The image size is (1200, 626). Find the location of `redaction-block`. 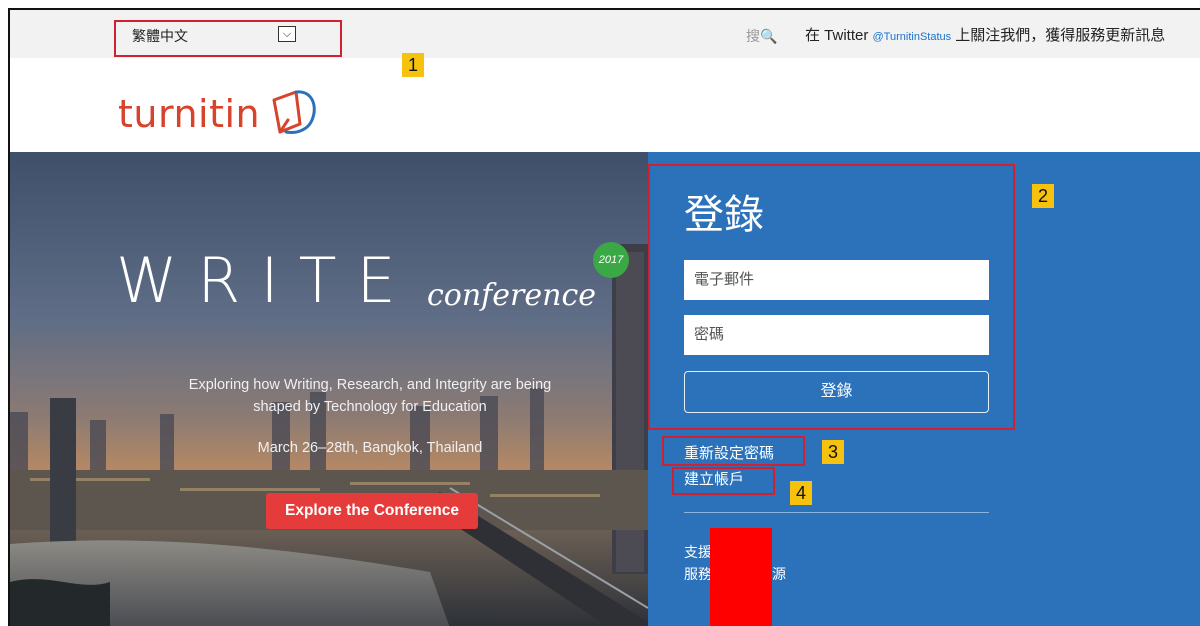

redaction-block is located at coordinates (741, 577).